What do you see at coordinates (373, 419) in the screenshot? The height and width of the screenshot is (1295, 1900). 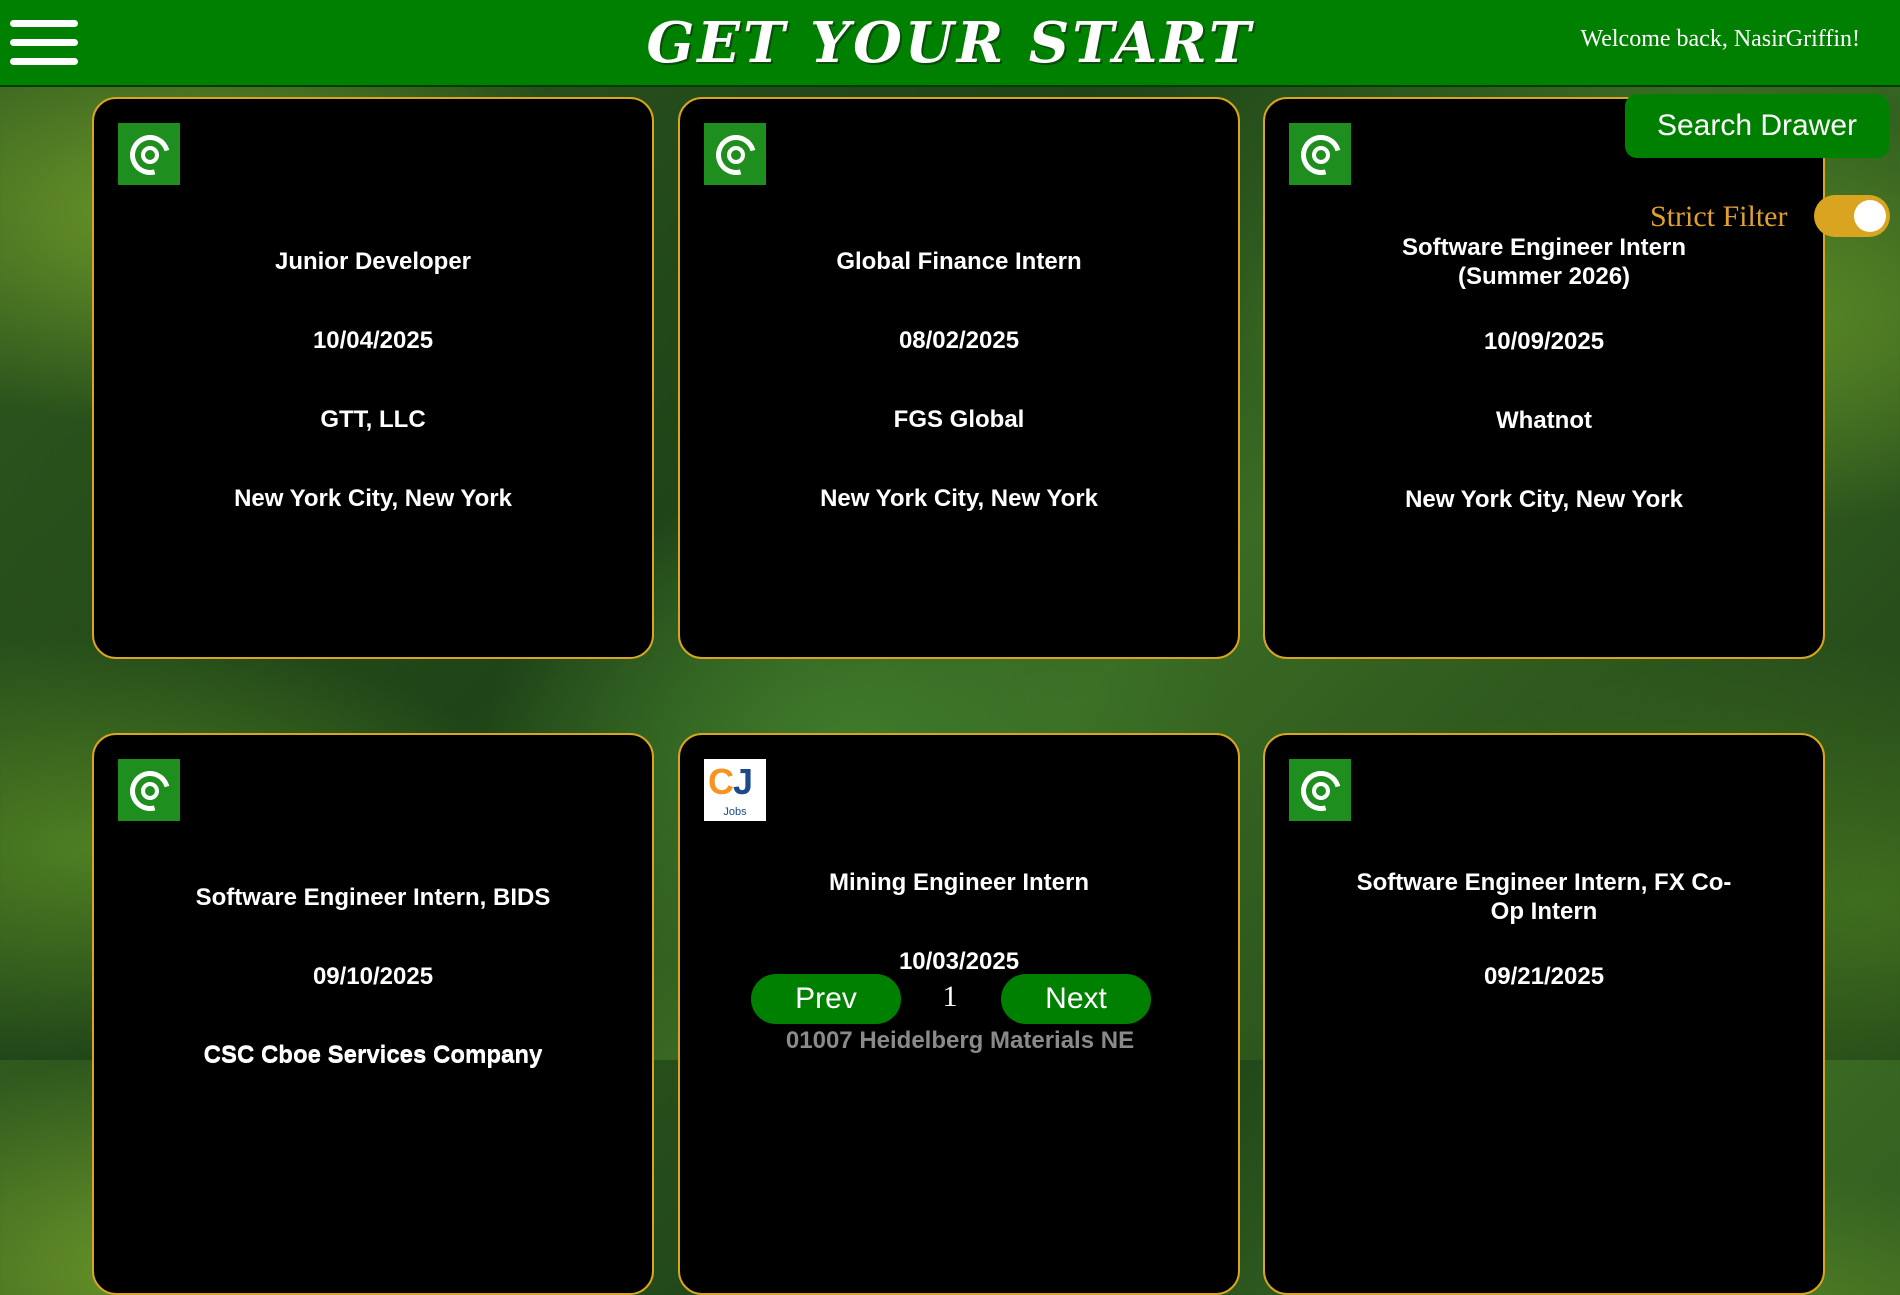 I see `job-company: GTT, LLC` at bounding box center [373, 419].